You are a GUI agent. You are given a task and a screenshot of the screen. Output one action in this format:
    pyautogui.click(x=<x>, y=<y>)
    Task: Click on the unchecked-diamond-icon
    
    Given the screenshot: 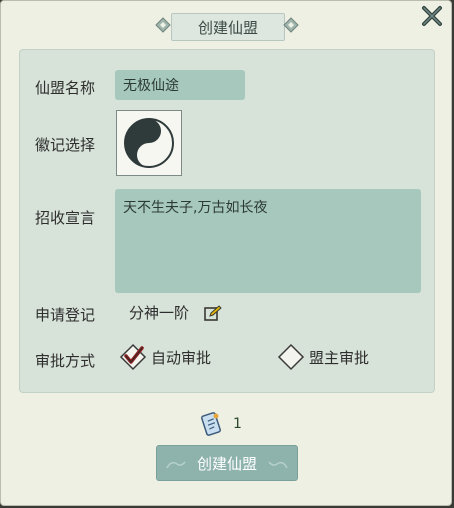 What is the action you would take?
    pyautogui.click(x=291, y=357)
    